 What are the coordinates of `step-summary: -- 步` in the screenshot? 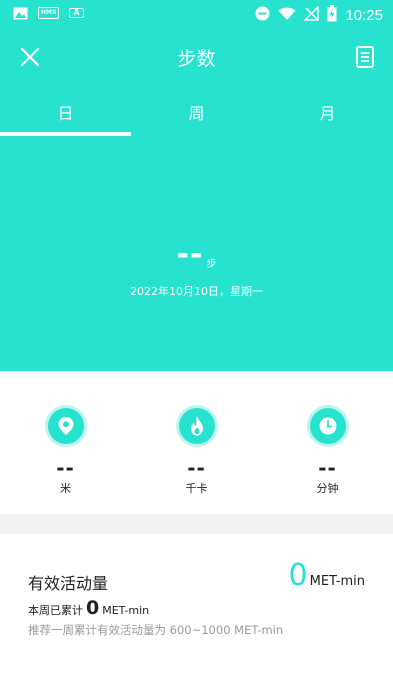 It's located at (196, 254).